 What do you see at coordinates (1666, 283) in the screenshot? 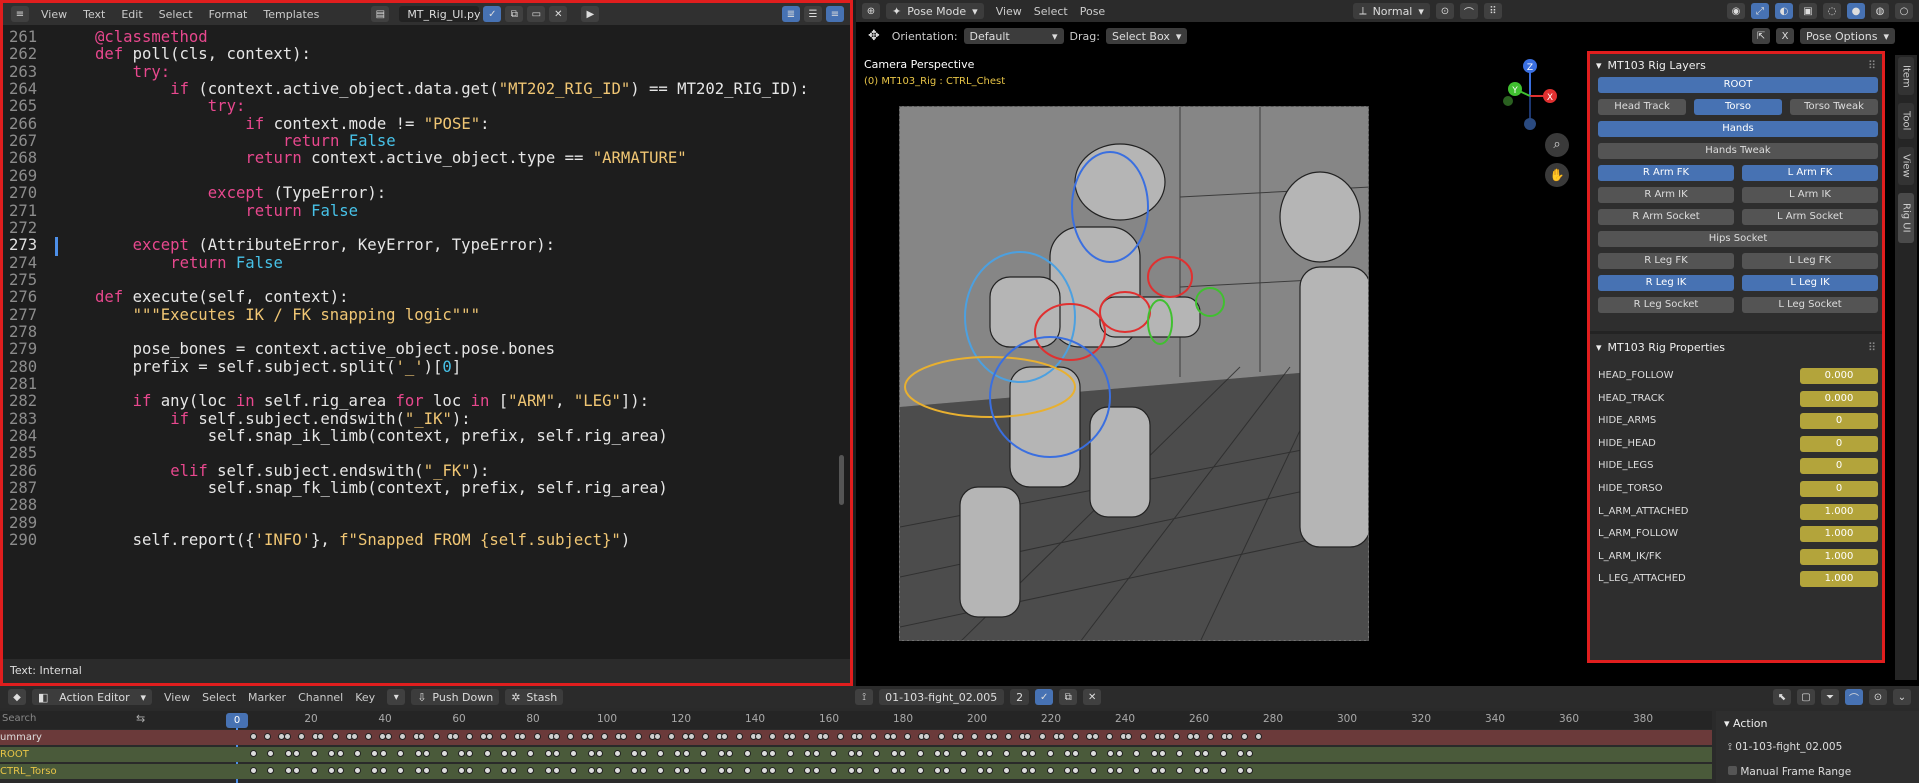
I see `rig-layer-r-leg-ik-button: R Leg IK` at bounding box center [1666, 283].